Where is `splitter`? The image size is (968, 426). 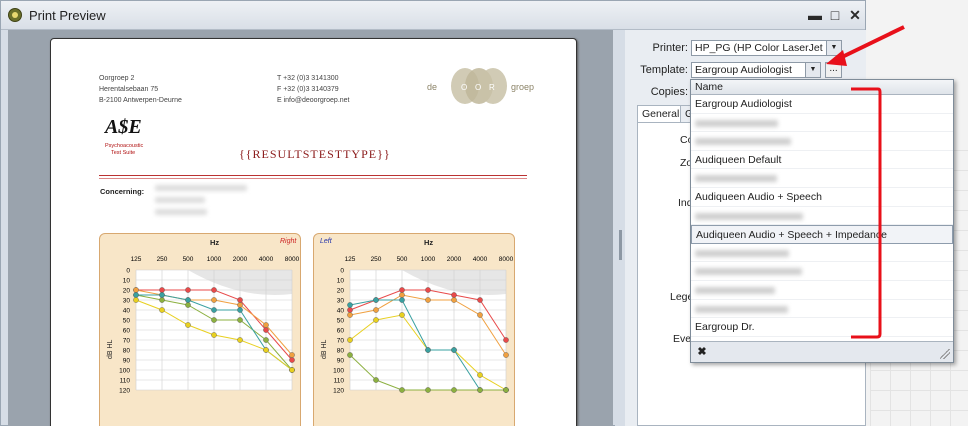 splitter is located at coordinates (620, 228).